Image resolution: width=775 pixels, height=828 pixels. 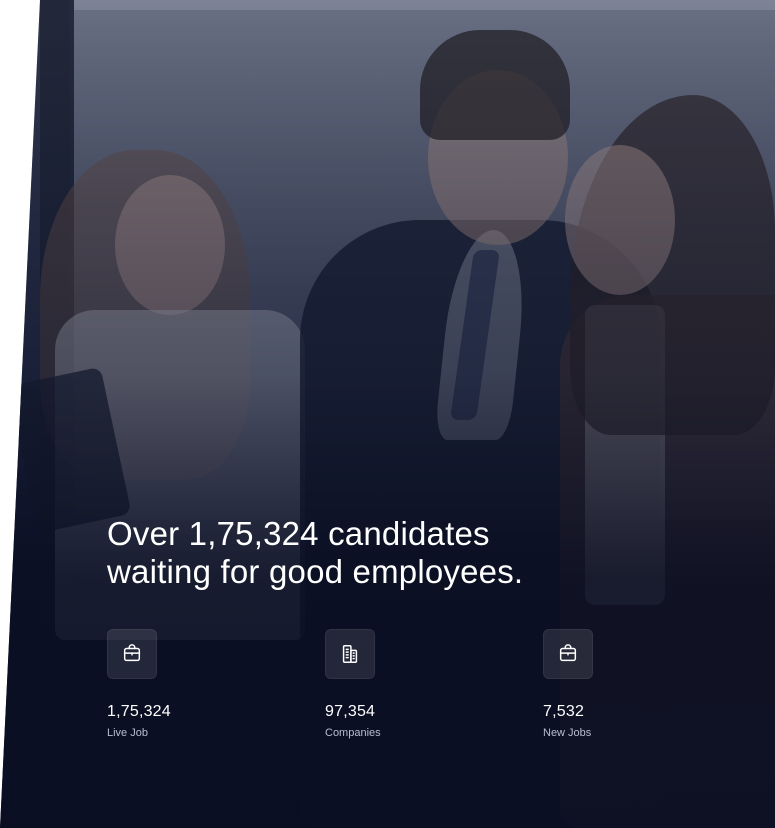 I want to click on stat-value: 97,354, so click(x=350, y=711).